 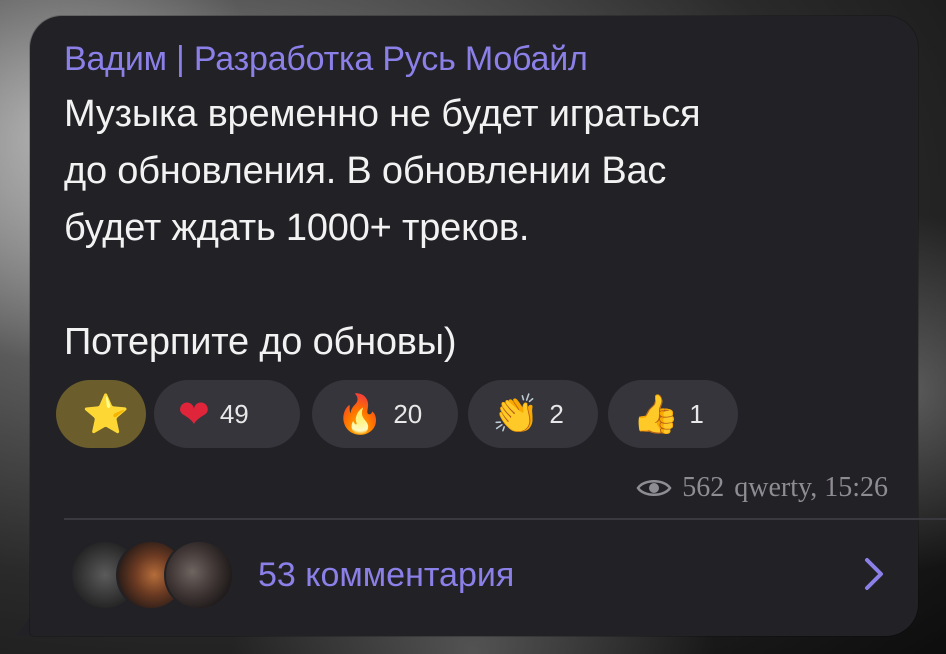 I want to click on reaction-clap: 👏 2, so click(x=533, y=414).